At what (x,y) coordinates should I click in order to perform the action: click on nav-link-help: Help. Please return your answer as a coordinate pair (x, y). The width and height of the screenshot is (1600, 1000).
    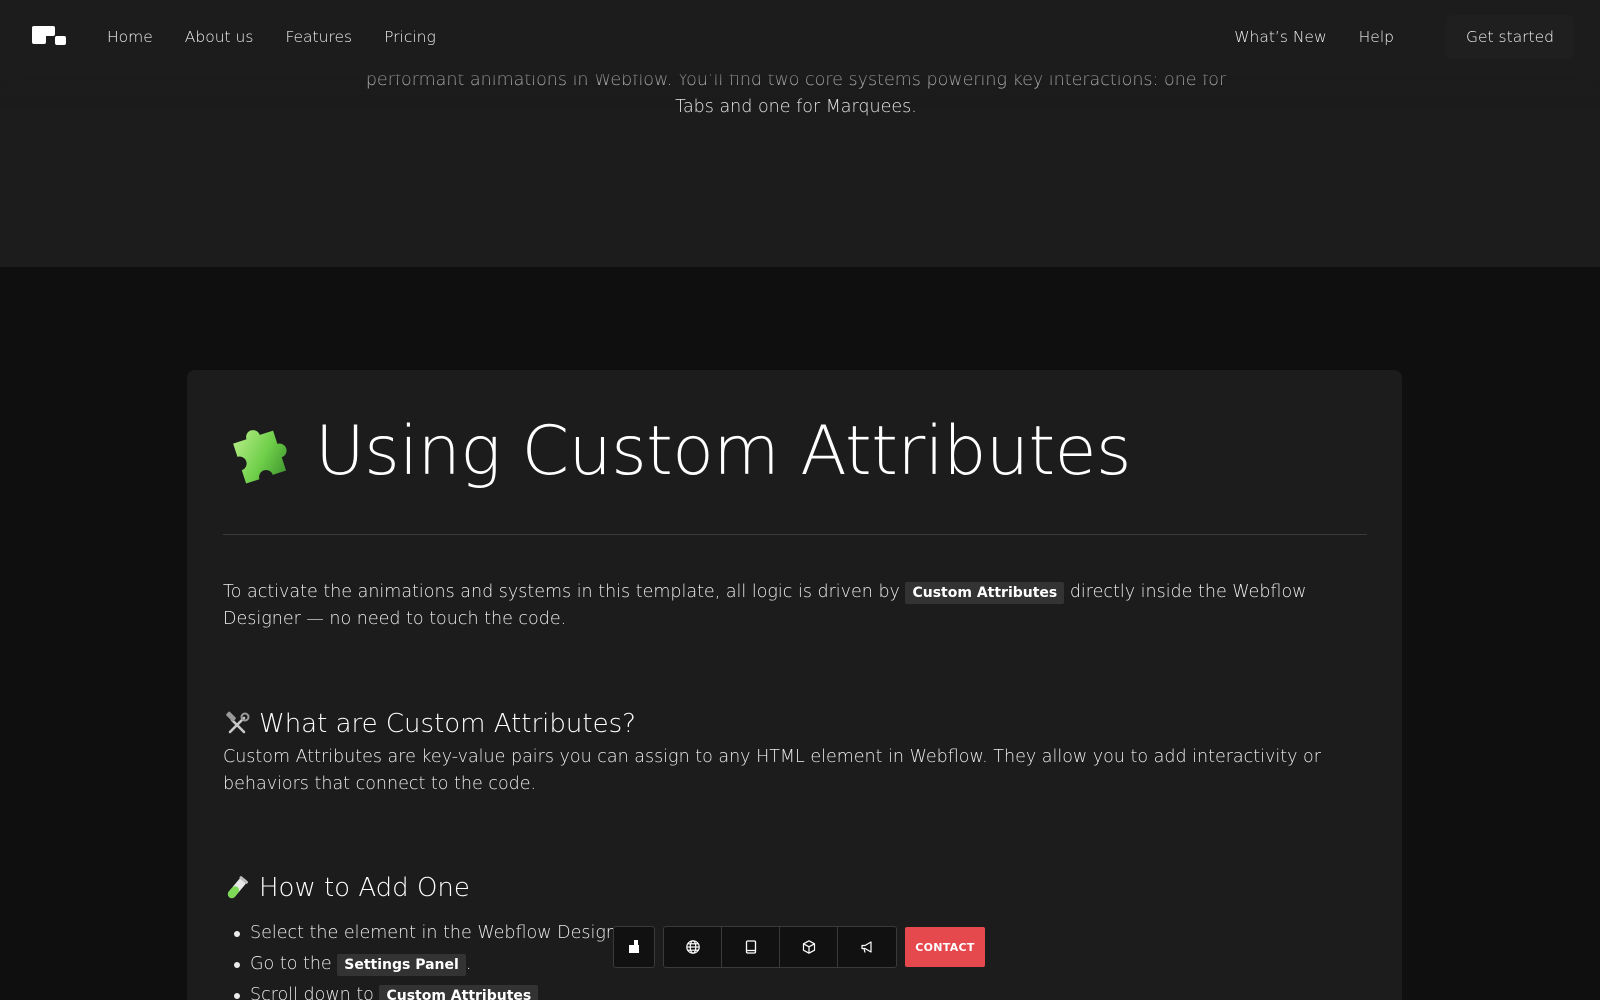
    Looking at the image, I should click on (1376, 37).